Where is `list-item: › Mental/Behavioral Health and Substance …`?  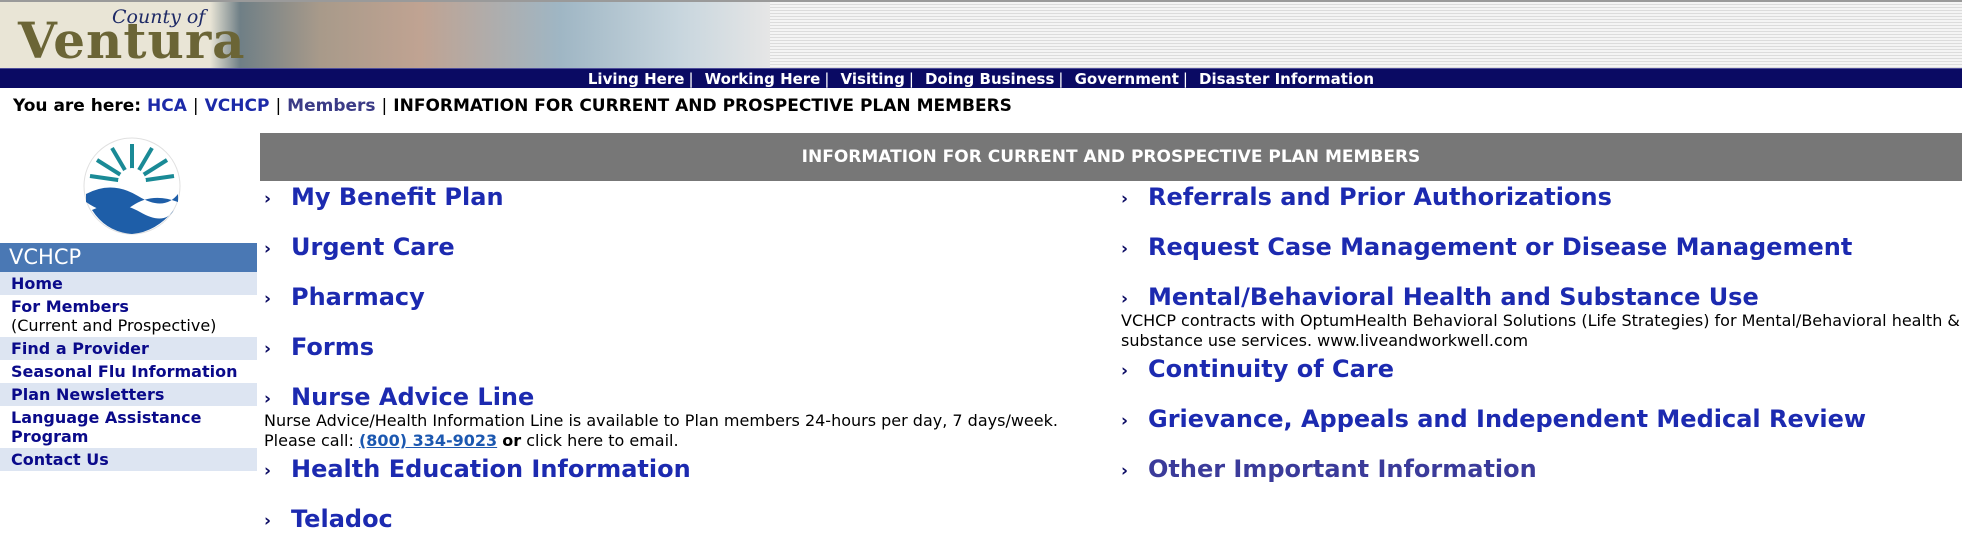 list-item: › Mental/Behavioral Health and Substance … is located at coordinates (1539, 308).